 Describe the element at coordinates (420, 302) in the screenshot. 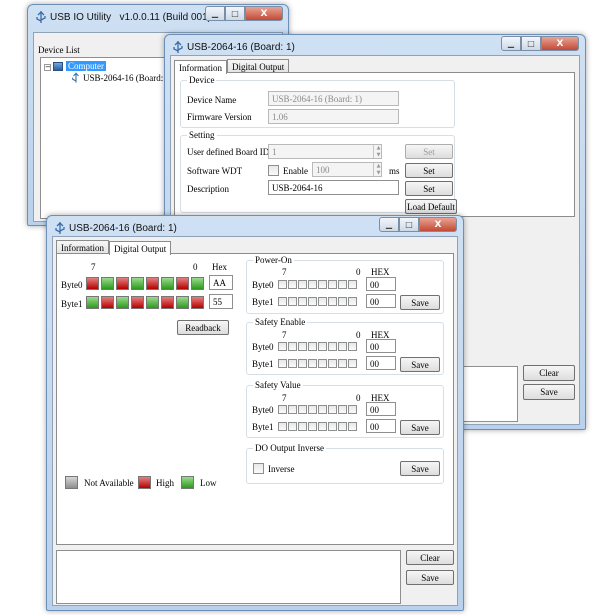

I see `power-on-save-button: Save` at that location.